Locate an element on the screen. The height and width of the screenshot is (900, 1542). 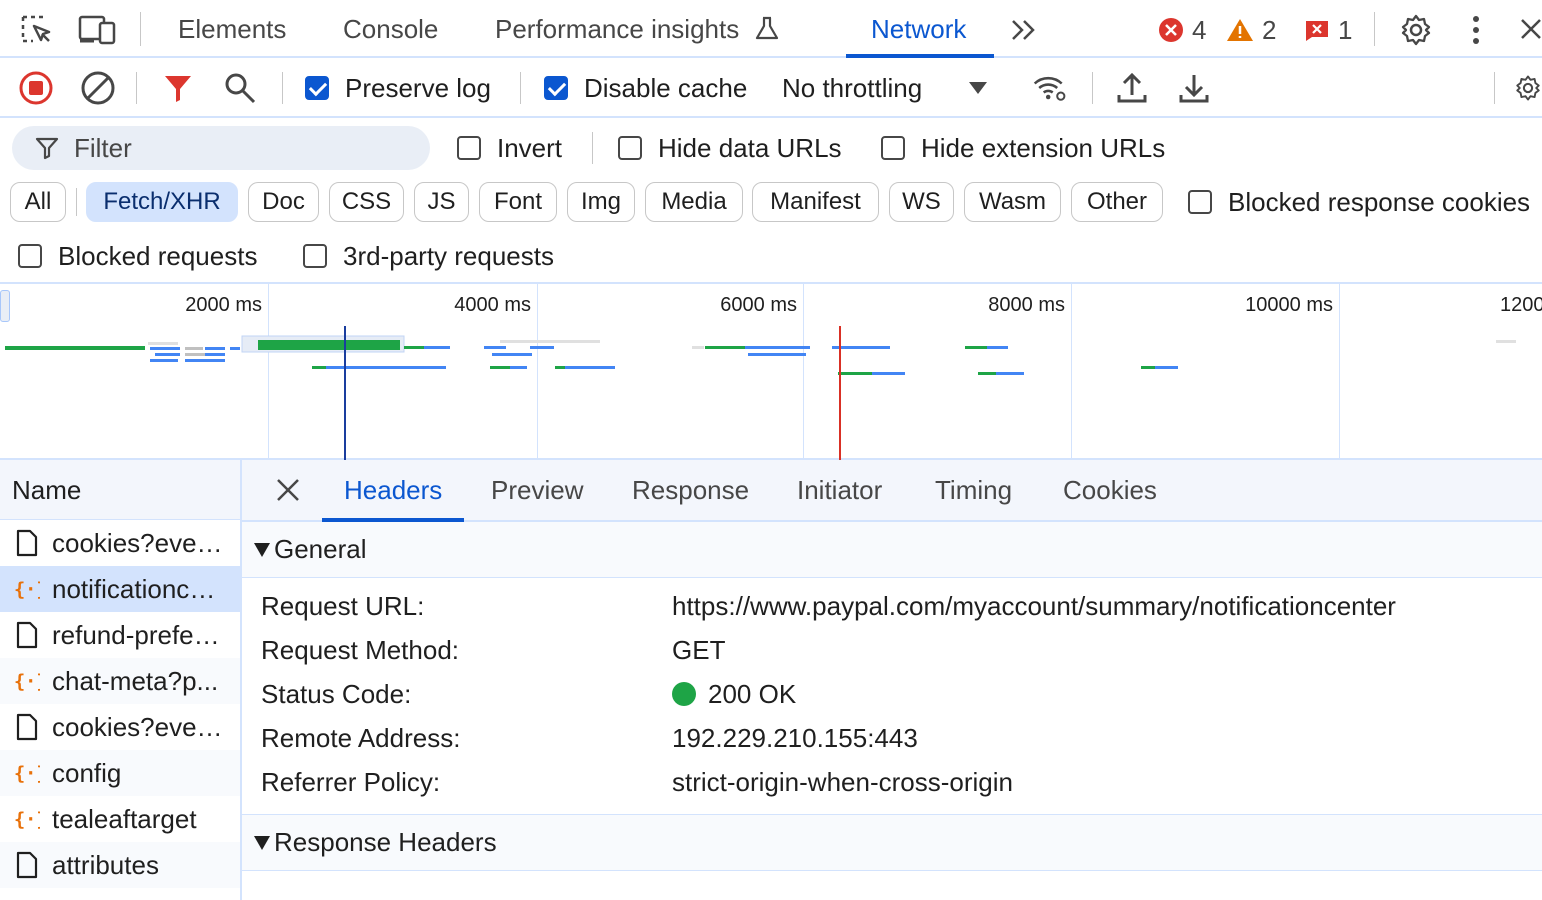
close-detail-icon is located at coordinates (288, 490).